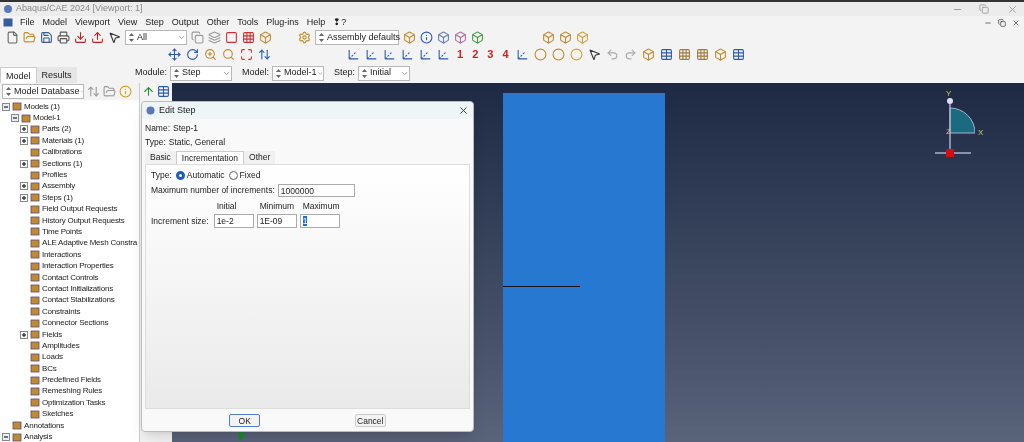 The width and height of the screenshot is (1024, 442). Describe the element at coordinates (27, 22) in the screenshot. I see `menu-item: File` at that location.